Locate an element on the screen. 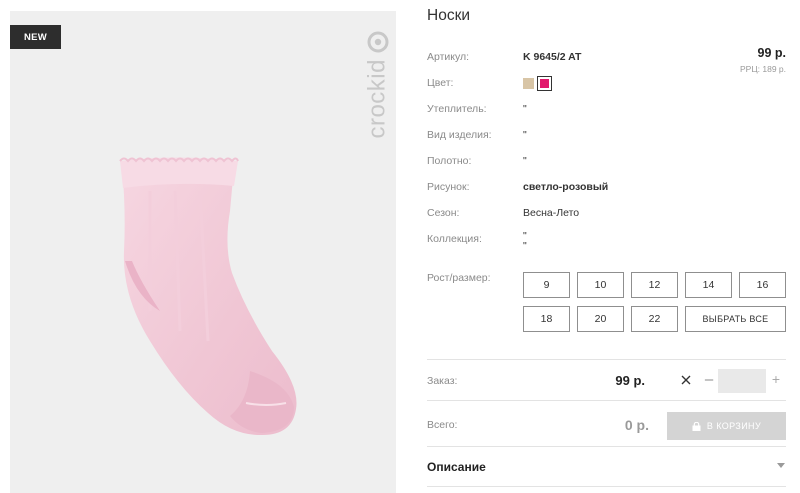 This screenshot has width=800, height=493. order-label: Заказ: is located at coordinates (442, 381).